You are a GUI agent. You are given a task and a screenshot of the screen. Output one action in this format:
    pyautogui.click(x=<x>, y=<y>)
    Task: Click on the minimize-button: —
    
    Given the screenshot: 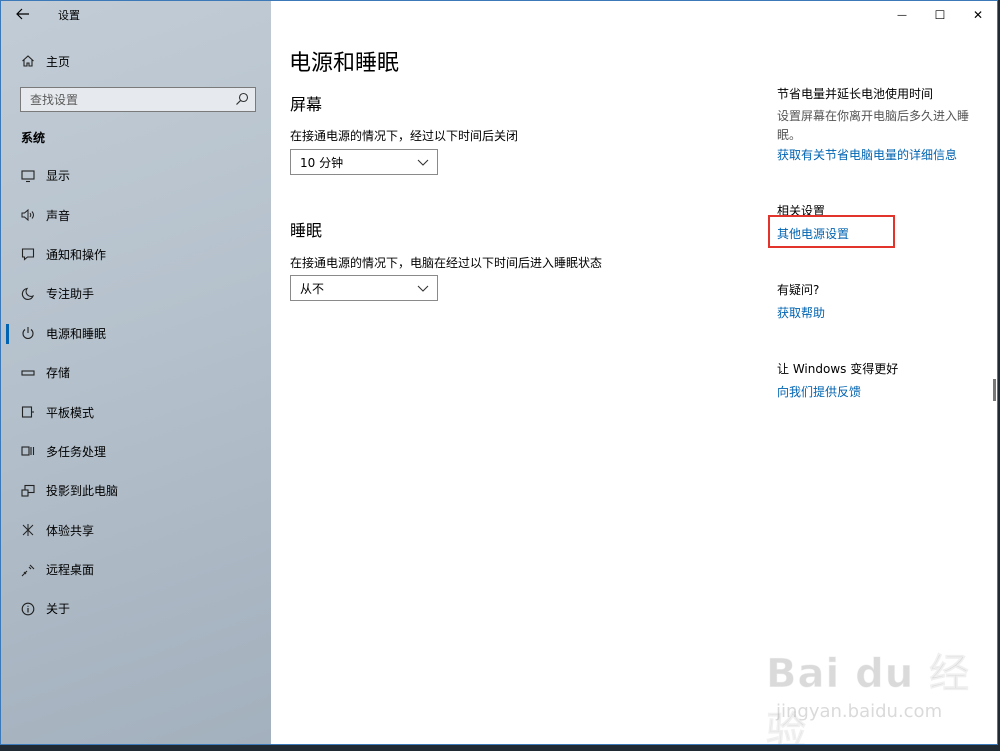 What is the action you would take?
    pyautogui.click(x=902, y=15)
    